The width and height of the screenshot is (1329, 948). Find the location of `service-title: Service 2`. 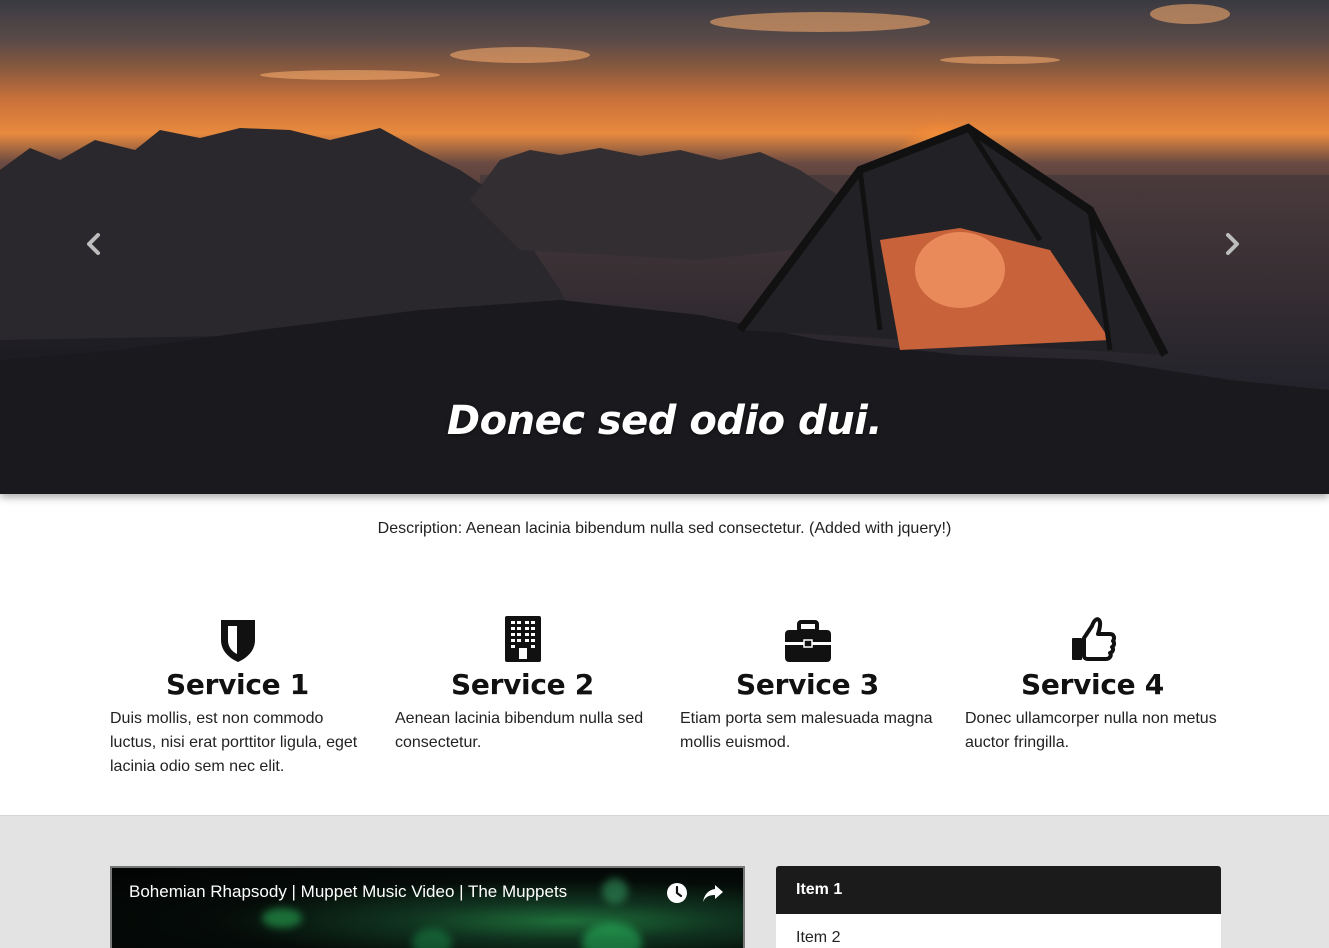

service-title: Service 2 is located at coordinates (522, 684).